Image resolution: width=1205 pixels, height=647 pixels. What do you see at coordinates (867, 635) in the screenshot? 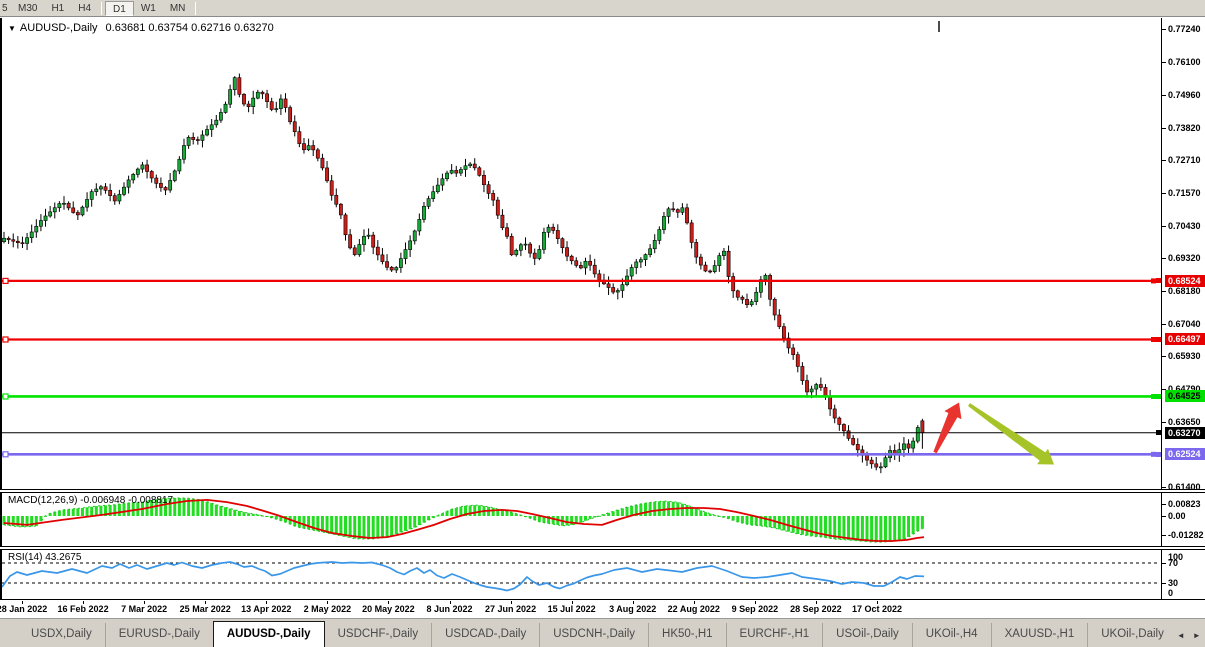
I see `tab-usoil-daily: USOil-,Daily` at bounding box center [867, 635].